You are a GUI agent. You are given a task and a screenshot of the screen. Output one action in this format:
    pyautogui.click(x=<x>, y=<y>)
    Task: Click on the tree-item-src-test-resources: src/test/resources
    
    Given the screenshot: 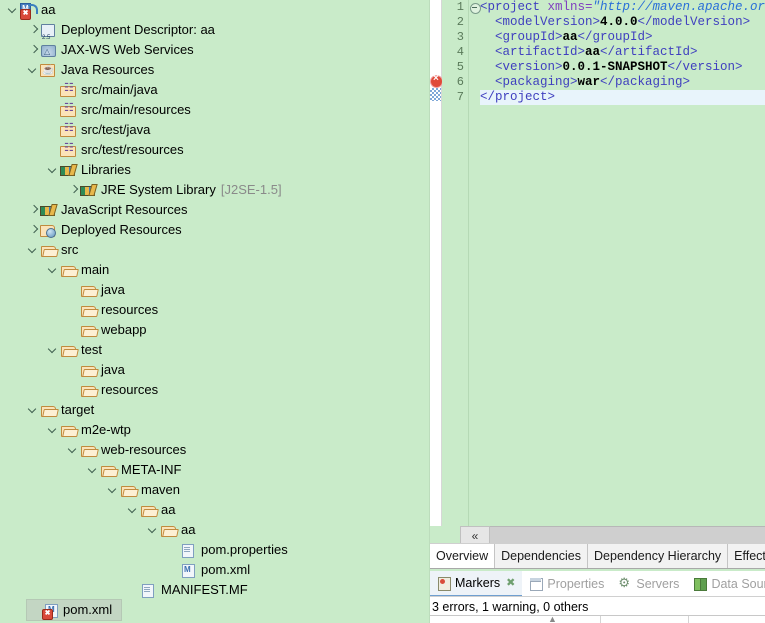 What is the action you would take?
    pyautogui.click(x=215, y=150)
    